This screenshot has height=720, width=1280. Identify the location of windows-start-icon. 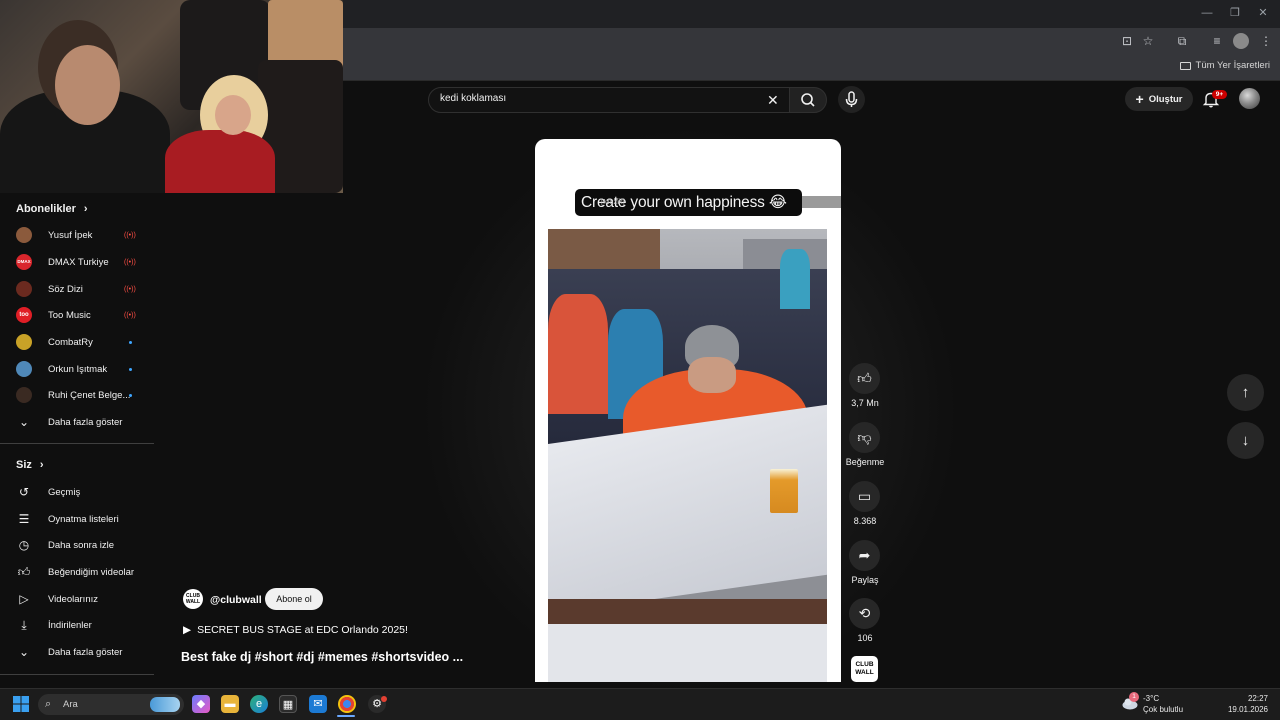
(21, 704).